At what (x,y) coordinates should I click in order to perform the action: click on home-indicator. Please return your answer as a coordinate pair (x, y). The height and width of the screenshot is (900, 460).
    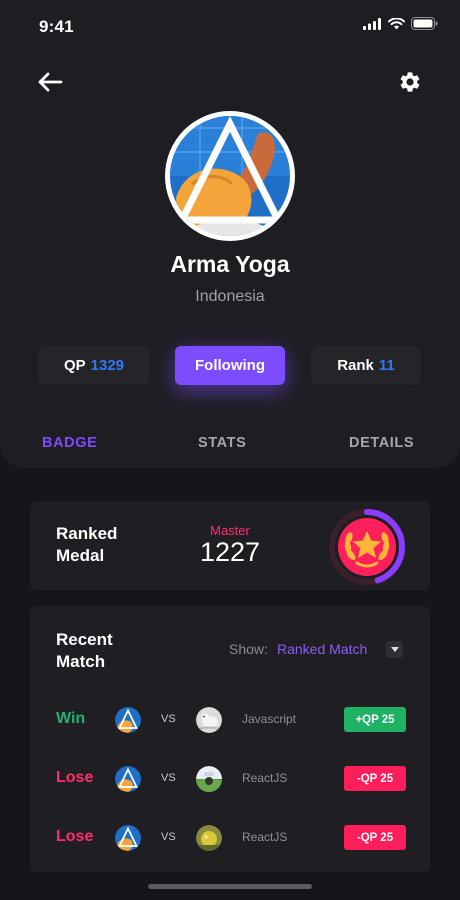
    Looking at the image, I should click on (230, 886).